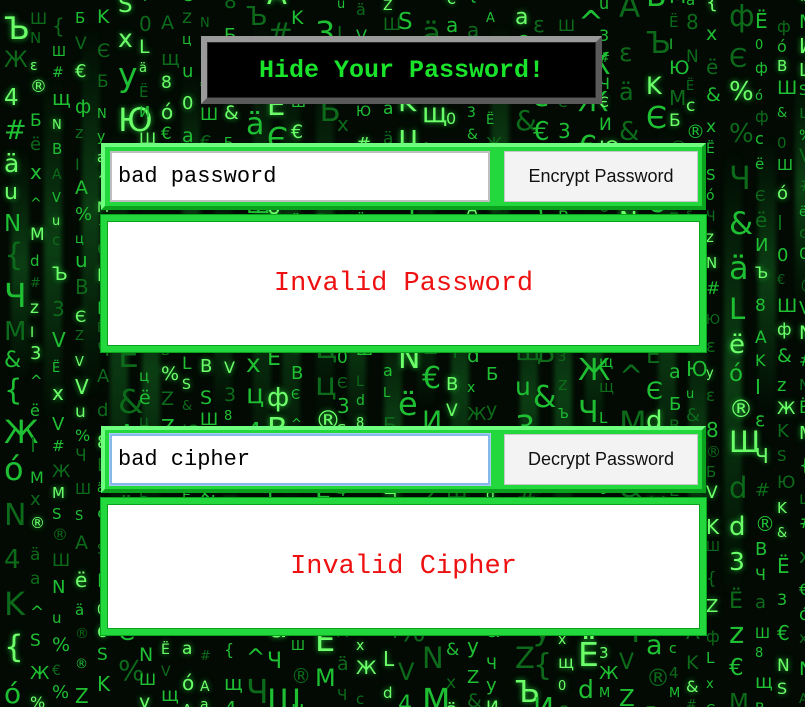 This screenshot has height=707, width=805. I want to click on matrix-glyph: 8, so click(188, 2).